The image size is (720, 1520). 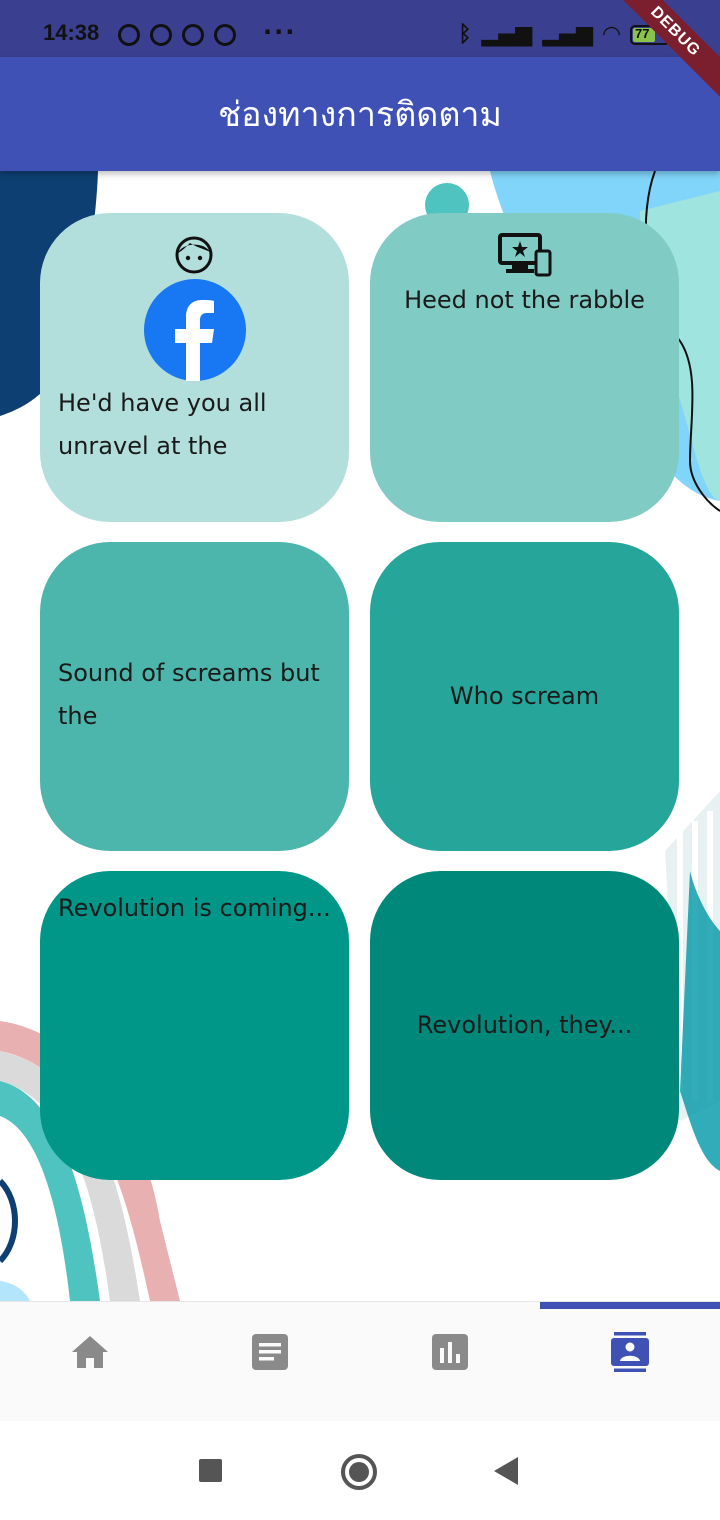 I want to click on nav-chart, so click(x=450, y=1362).